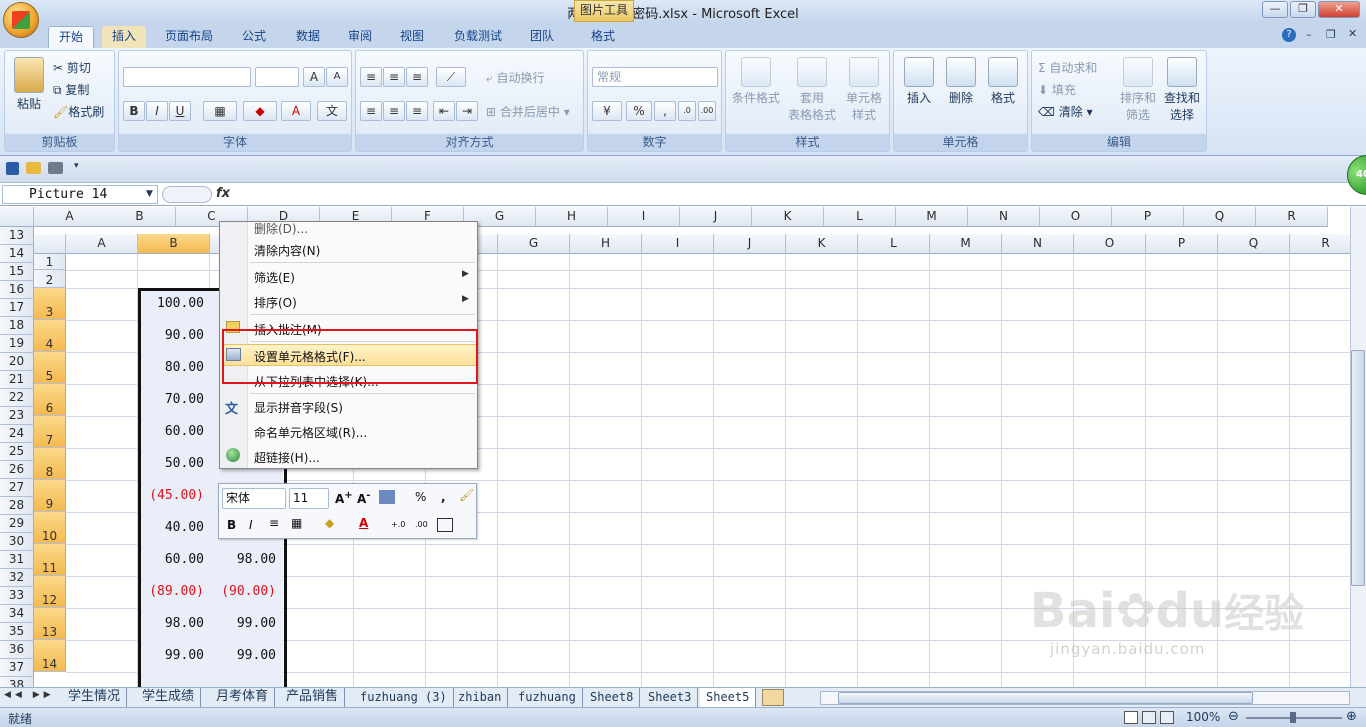 This screenshot has width=1366, height=727. What do you see at coordinates (417, 77) in the screenshot?
I see `align-bottom-icon: ≡` at bounding box center [417, 77].